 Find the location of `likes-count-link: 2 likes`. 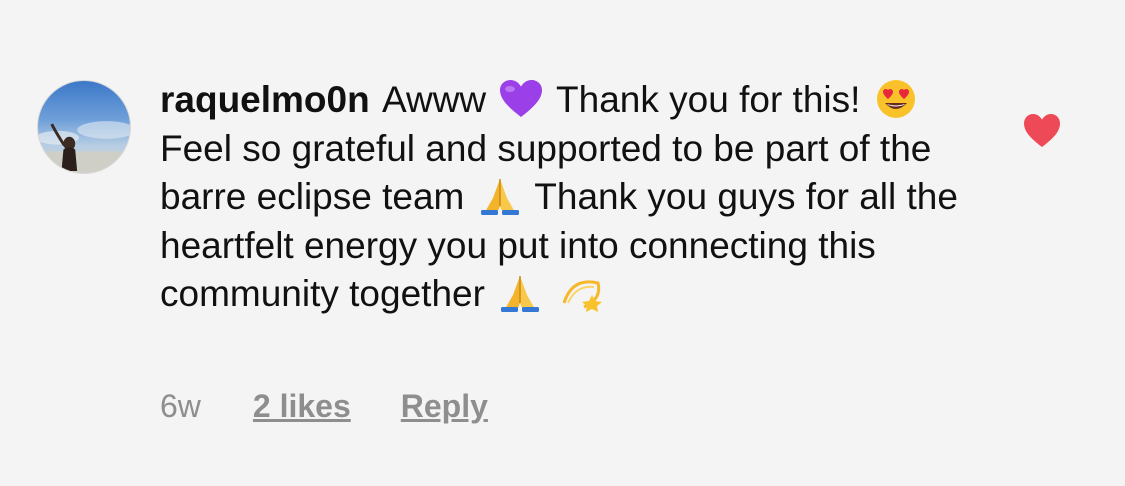

likes-count-link: 2 likes is located at coordinates (302, 406).